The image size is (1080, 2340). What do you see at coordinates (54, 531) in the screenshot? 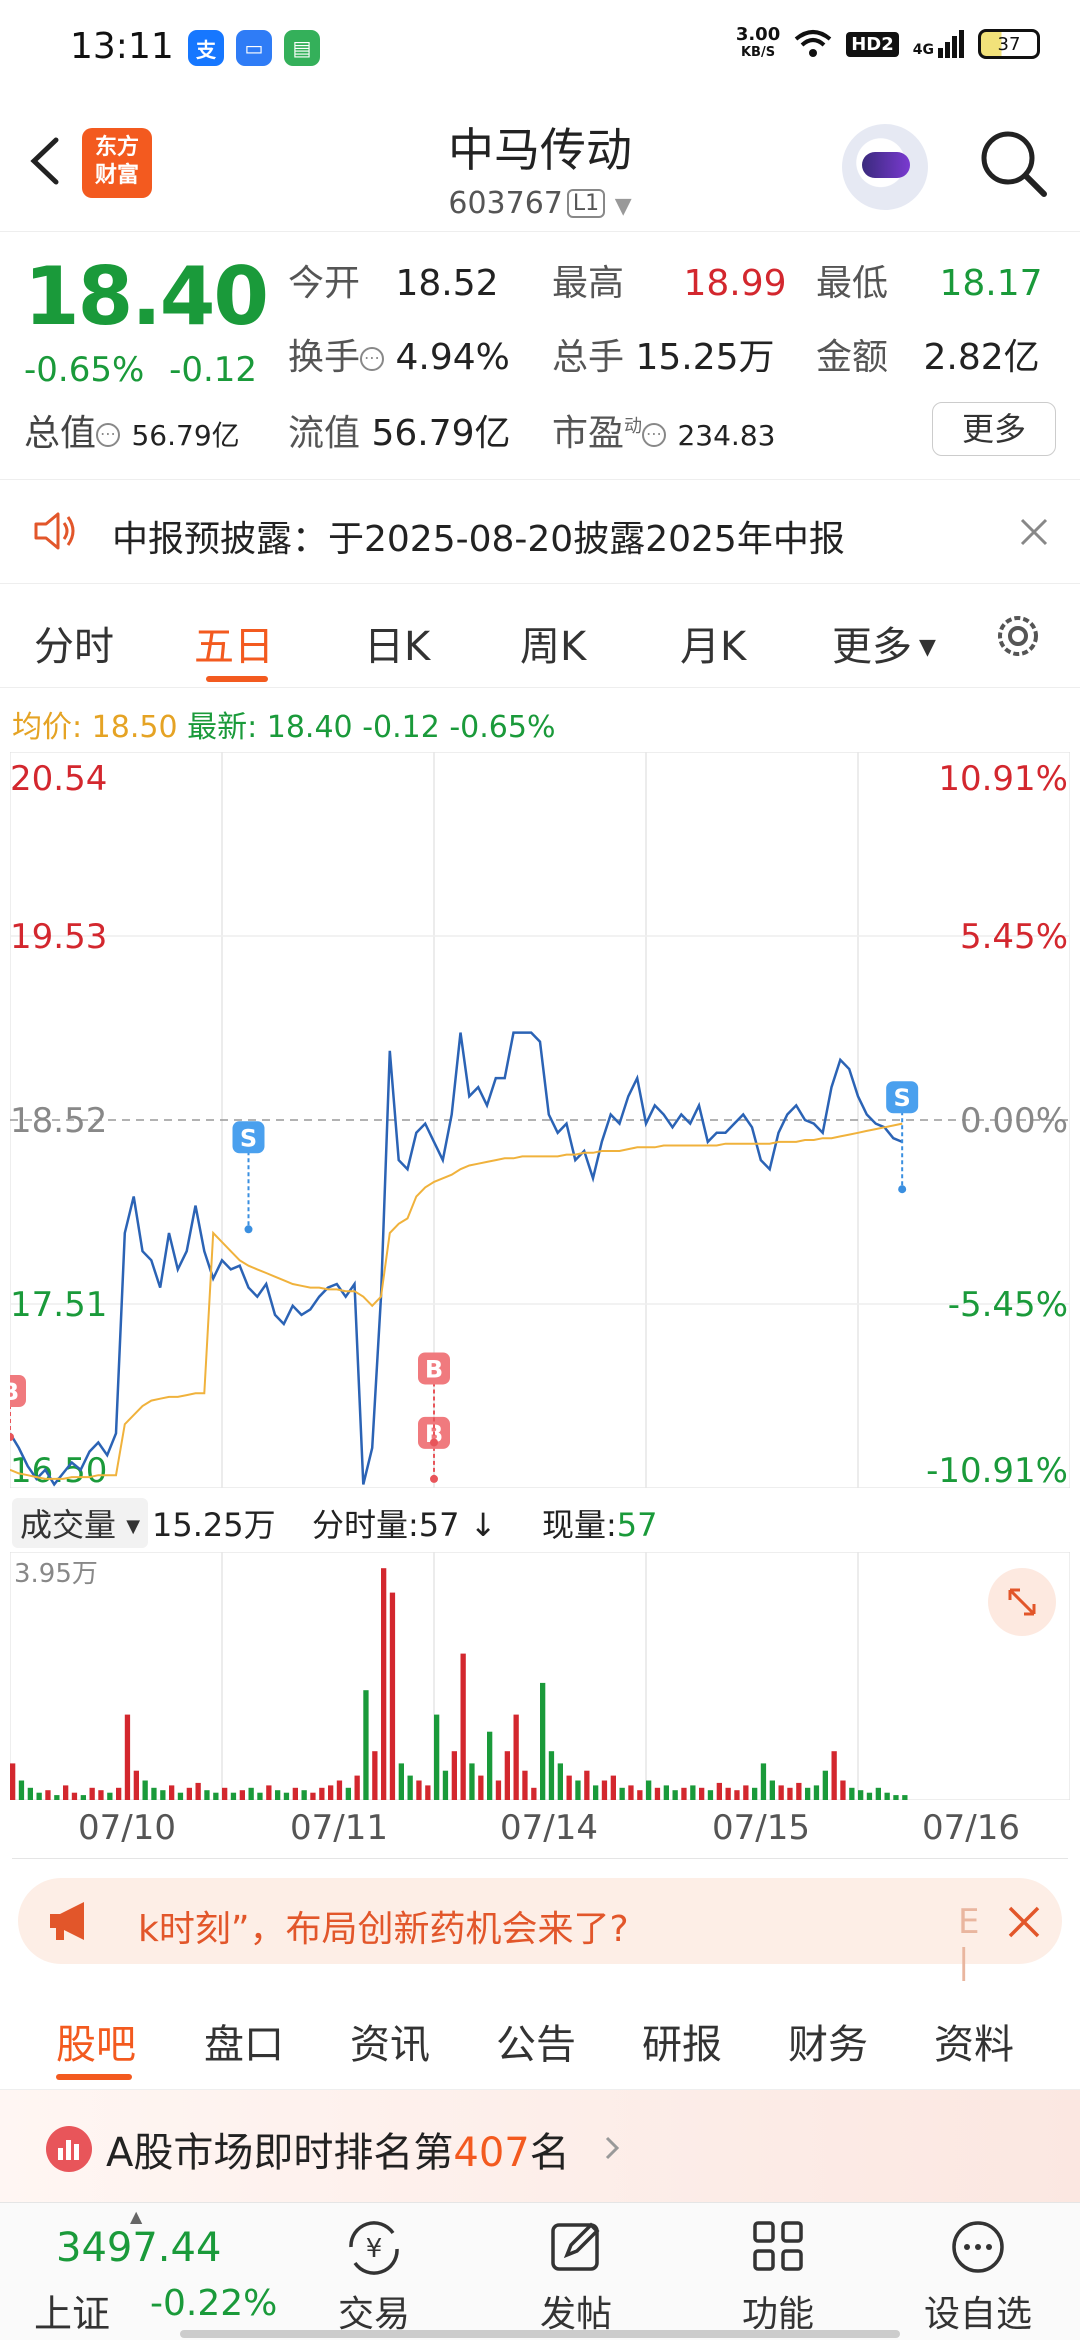
I see `speaker-icon` at bounding box center [54, 531].